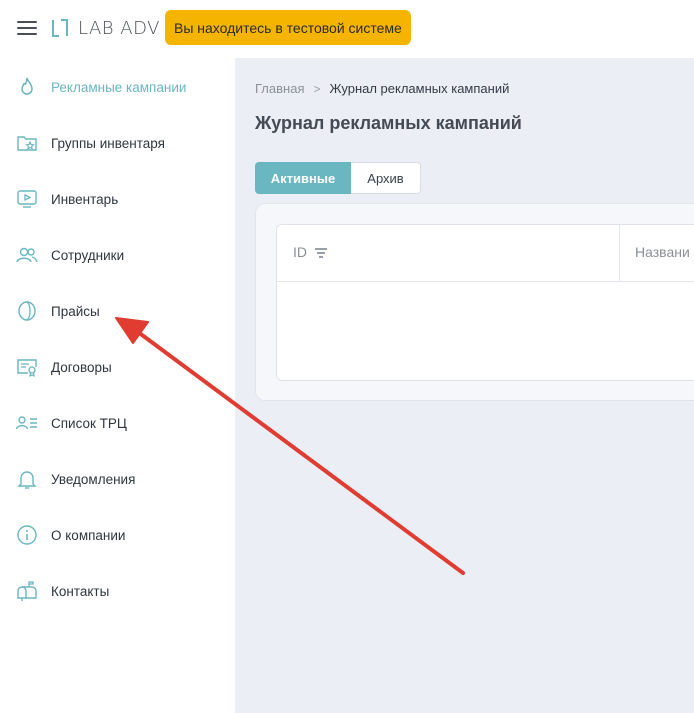 The width and height of the screenshot is (694, 713). Describe the element at coordinates (26, 423) in the screenshot. I see `user-list-icon` at that location.